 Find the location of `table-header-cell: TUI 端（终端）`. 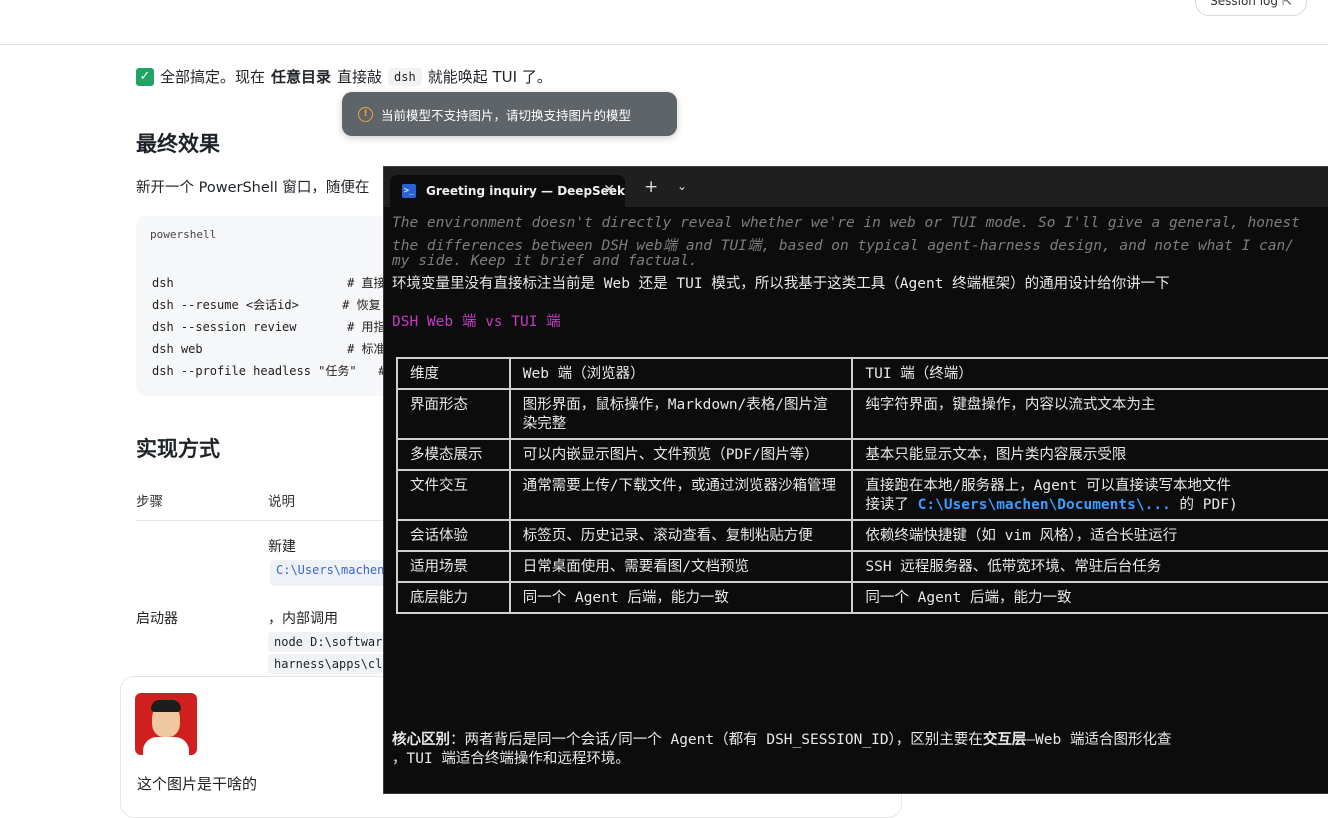

table-header-cell: TUI 端（终端） is located at coordinates (1089, 373).